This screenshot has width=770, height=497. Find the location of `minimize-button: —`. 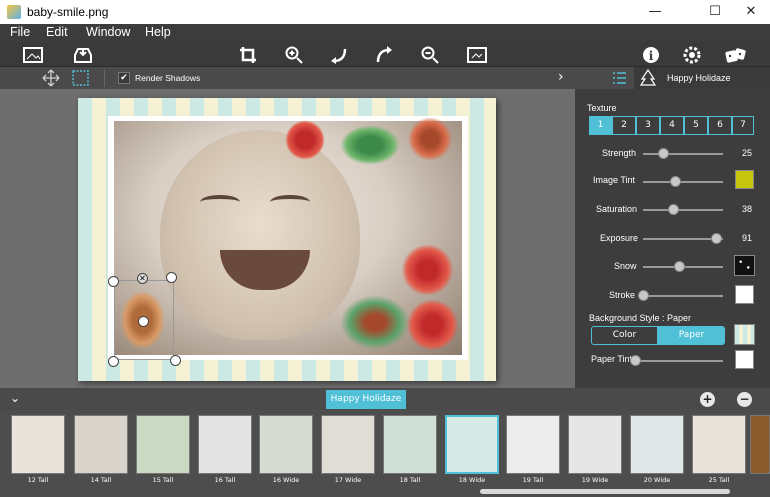

minimize-button: — is located at coordinates (655, 12).